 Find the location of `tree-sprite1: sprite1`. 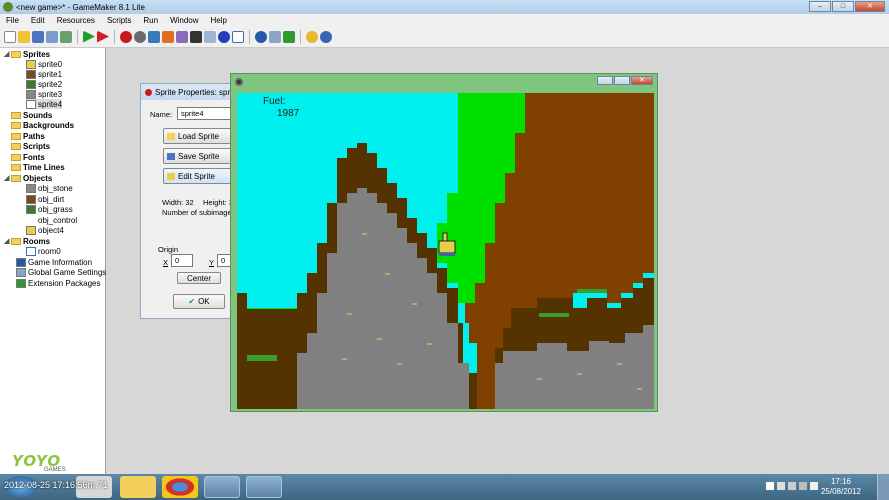

tree-sprite1: sprite1 is located at coordinates (44, 74).